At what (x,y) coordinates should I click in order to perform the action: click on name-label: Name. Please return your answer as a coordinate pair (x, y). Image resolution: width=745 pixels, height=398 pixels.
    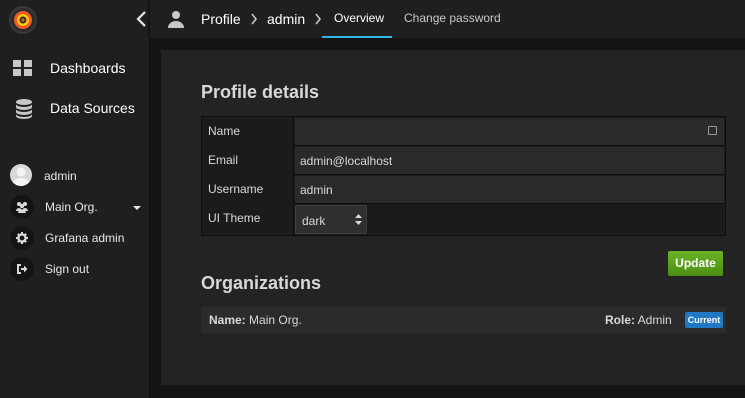
    Looking at the image, I should click on (248, 131).